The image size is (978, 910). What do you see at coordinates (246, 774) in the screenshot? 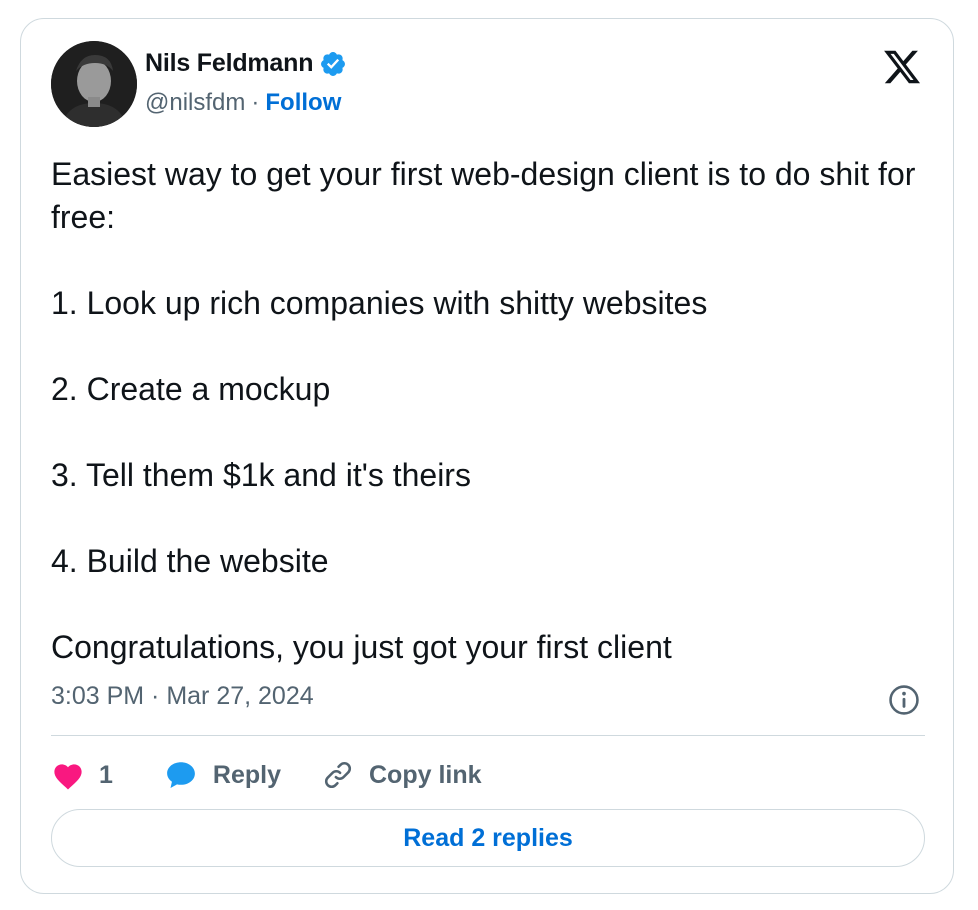
I see `reply-label: Reply` at bounding box center [246, 774].